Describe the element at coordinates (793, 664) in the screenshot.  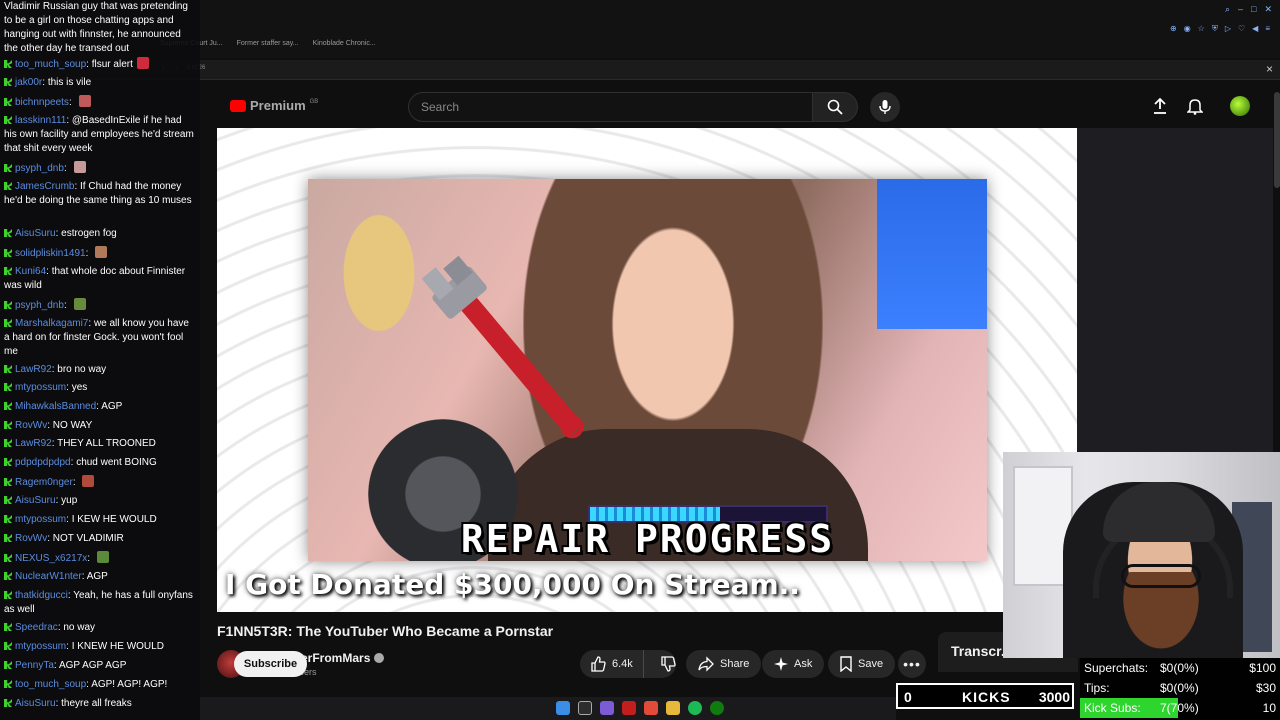
I see `ask-button: Ask` at that location.